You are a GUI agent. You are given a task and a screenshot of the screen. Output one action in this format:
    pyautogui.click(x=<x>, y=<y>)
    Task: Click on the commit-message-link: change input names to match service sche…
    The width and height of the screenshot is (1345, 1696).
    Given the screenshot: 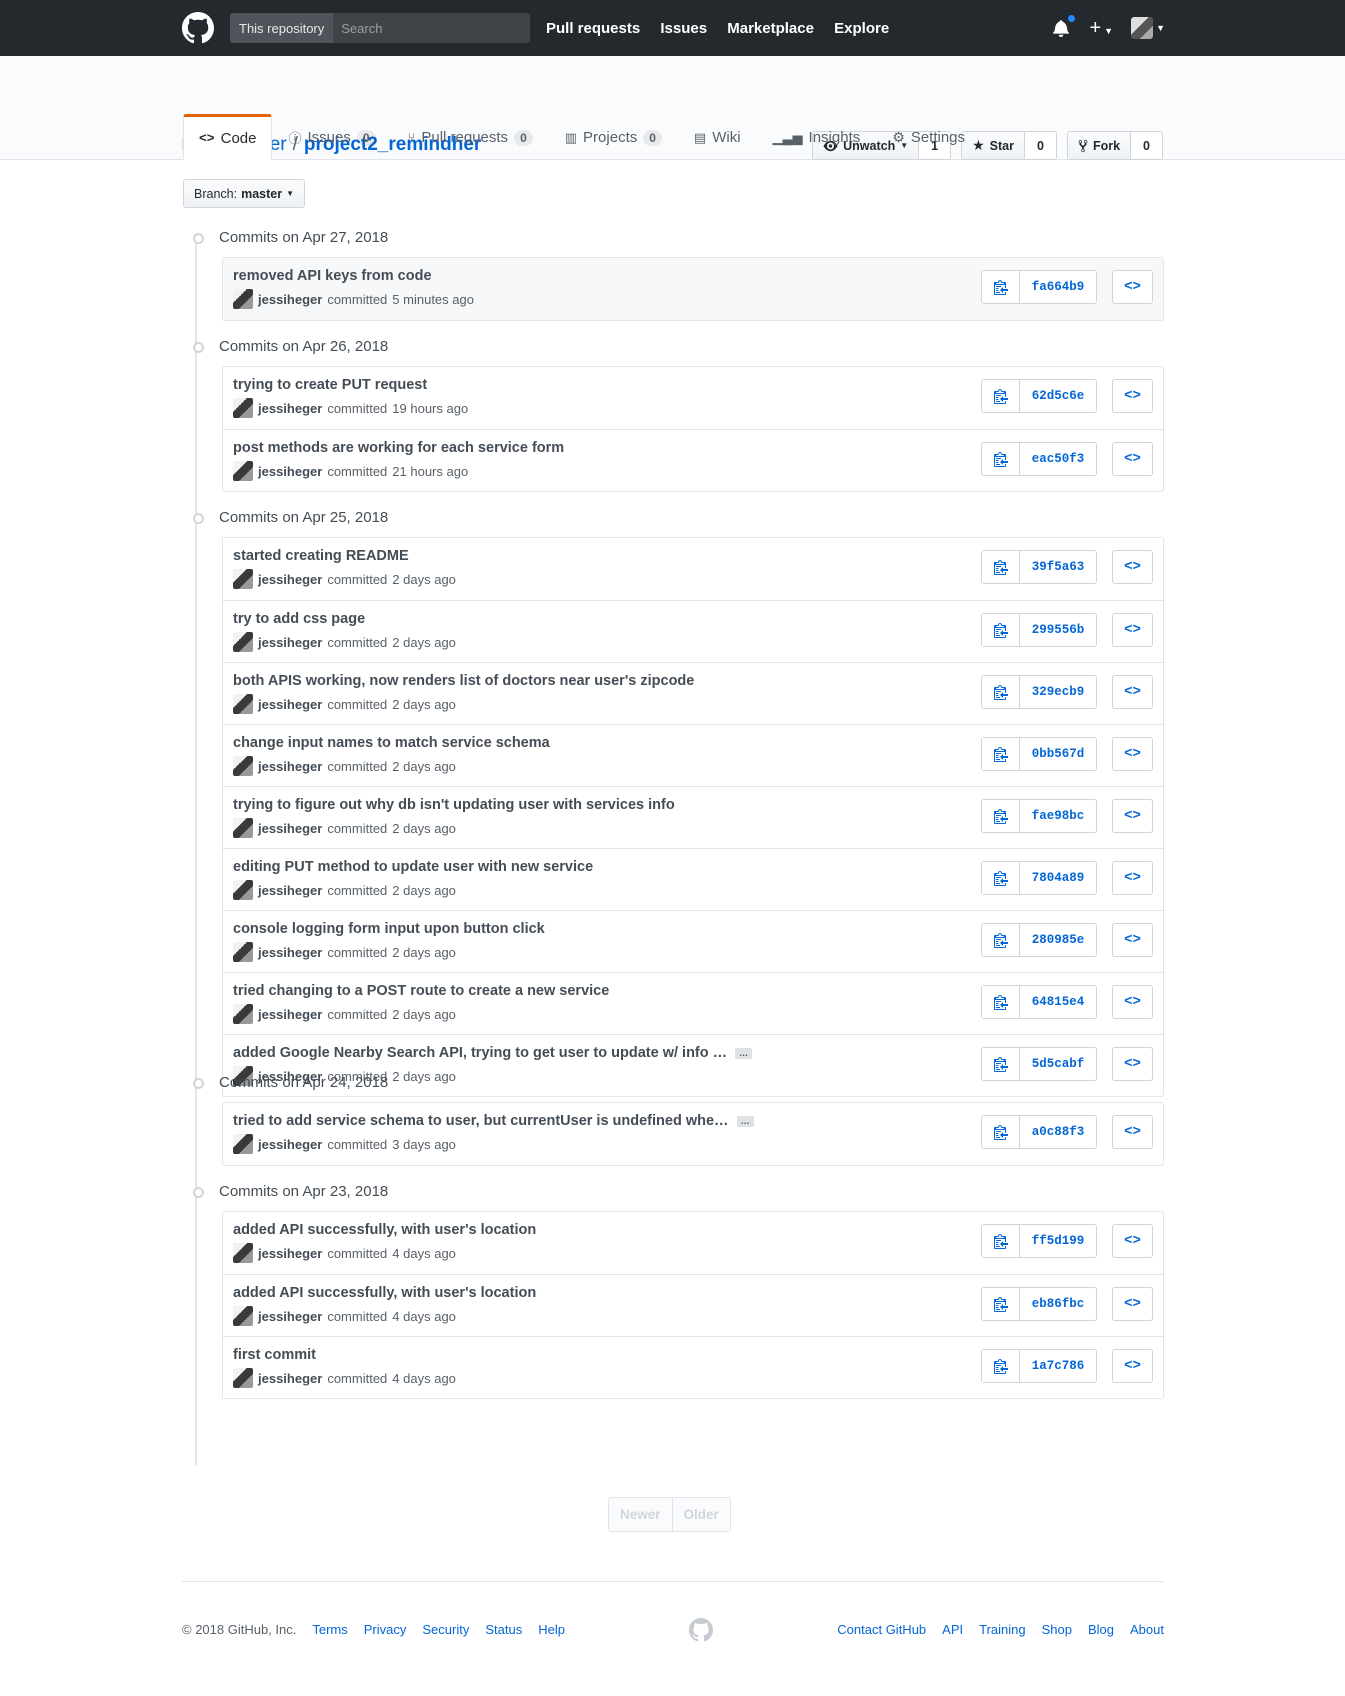 What is the action you would take?
    pyautogui.click(x=391, y=743)
    